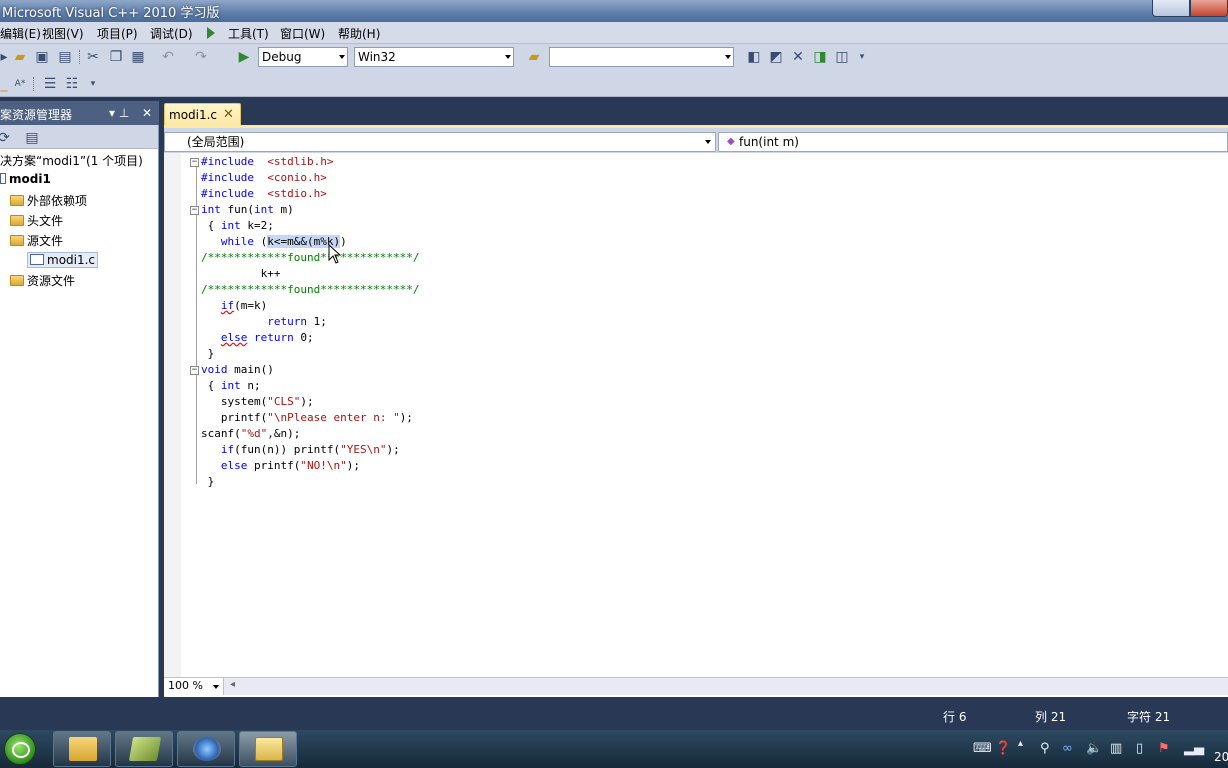 This screenshot has height=768, width=1228. I want to click on indent-icon: ☰, so click(50, 84).